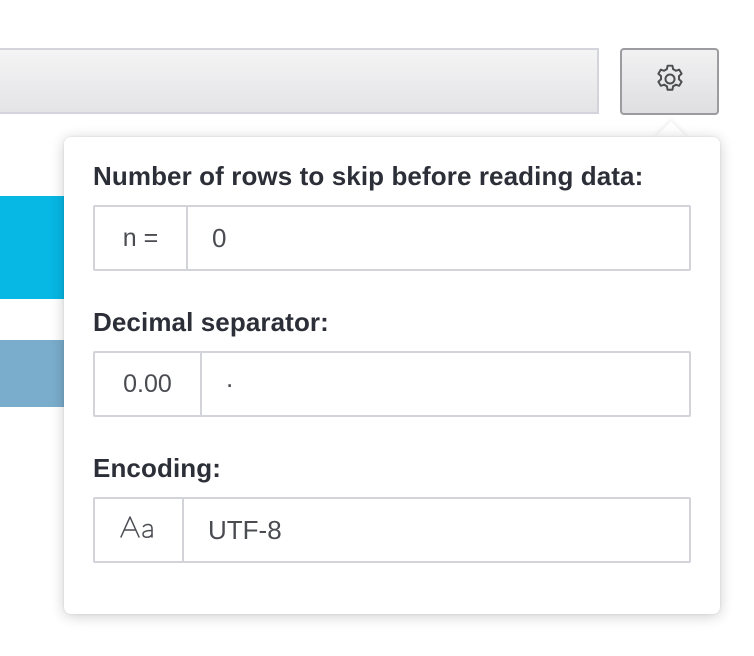 This screenshot has height=656, width=754. I want to click on encoding-input-group: UTF-8, so click(392, 530).